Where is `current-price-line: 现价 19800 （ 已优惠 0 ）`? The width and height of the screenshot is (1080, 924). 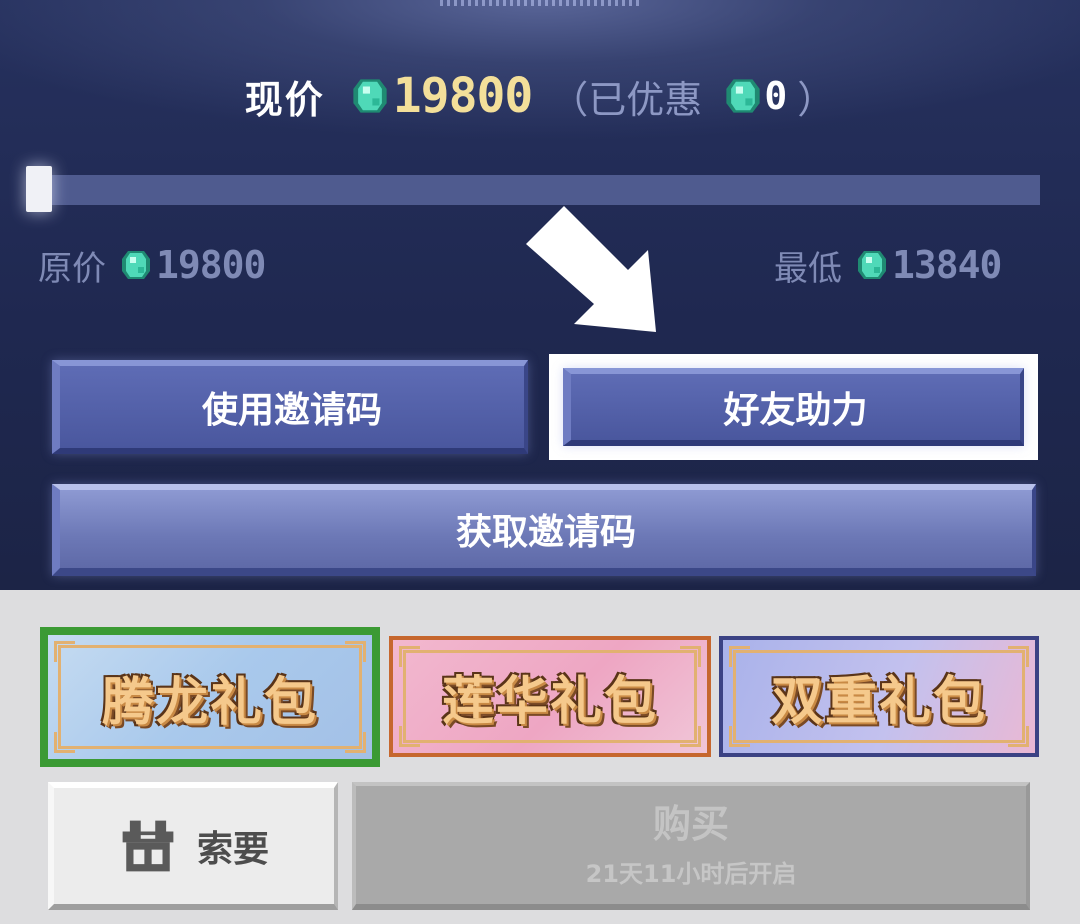
current-price-line: 现价 19800 （ 已优惠 0 ） is located at coordinates (540, 96).